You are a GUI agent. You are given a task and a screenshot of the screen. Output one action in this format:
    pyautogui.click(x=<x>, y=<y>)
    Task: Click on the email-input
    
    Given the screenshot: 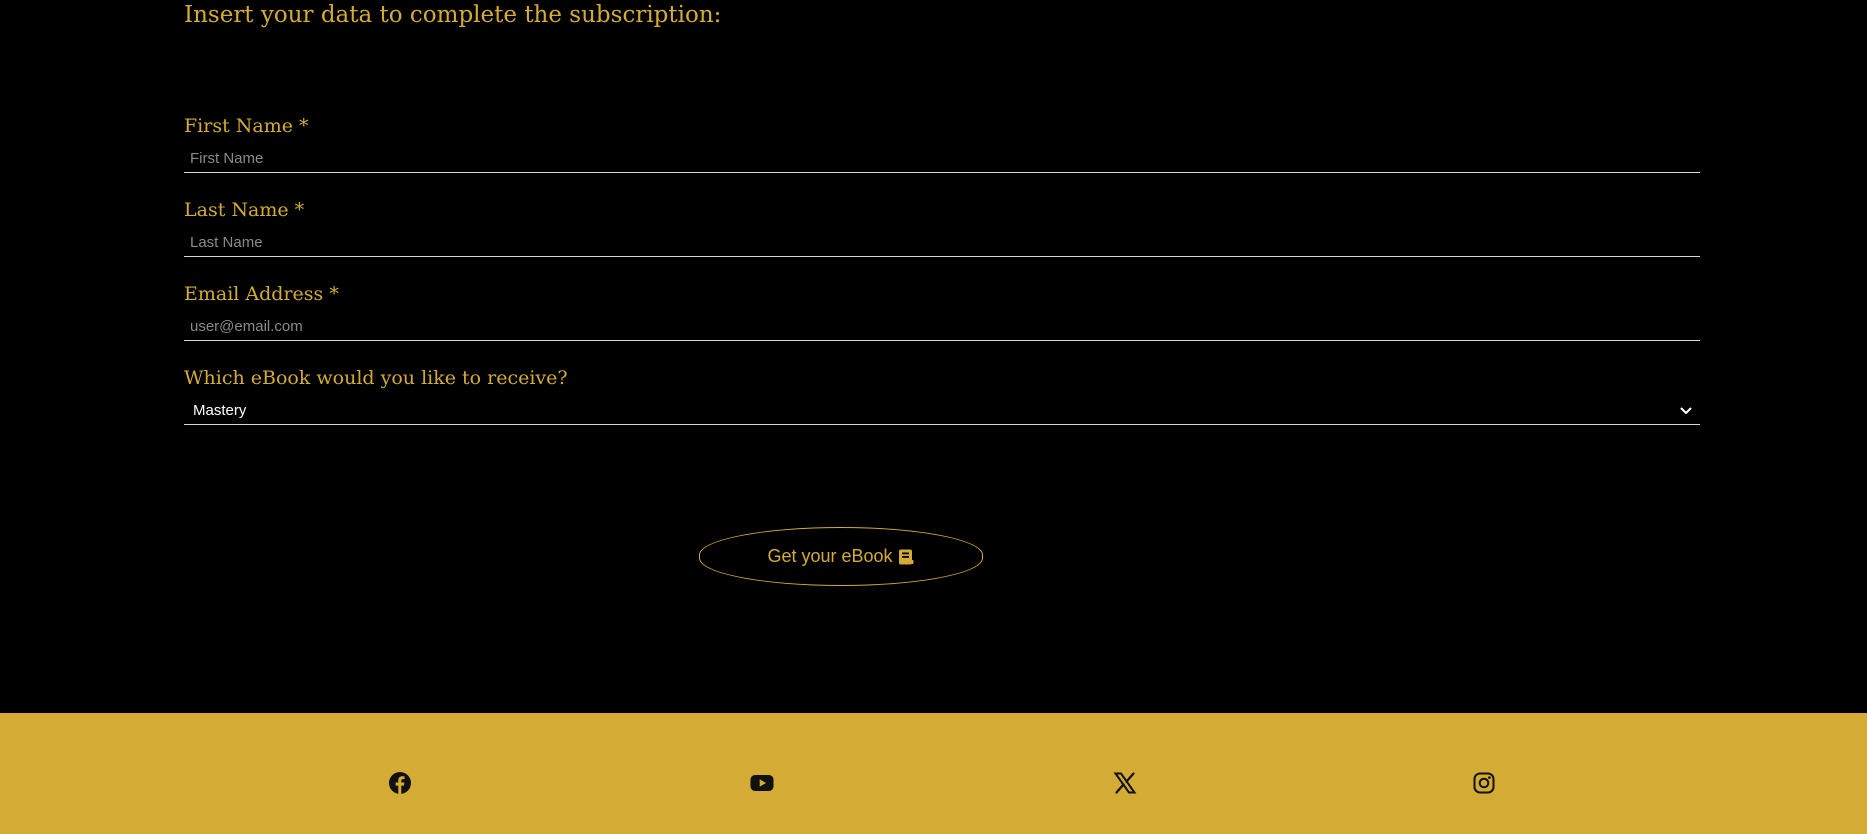 What is the action you would take?
    pyautogui.click(x=942, y=327)
    